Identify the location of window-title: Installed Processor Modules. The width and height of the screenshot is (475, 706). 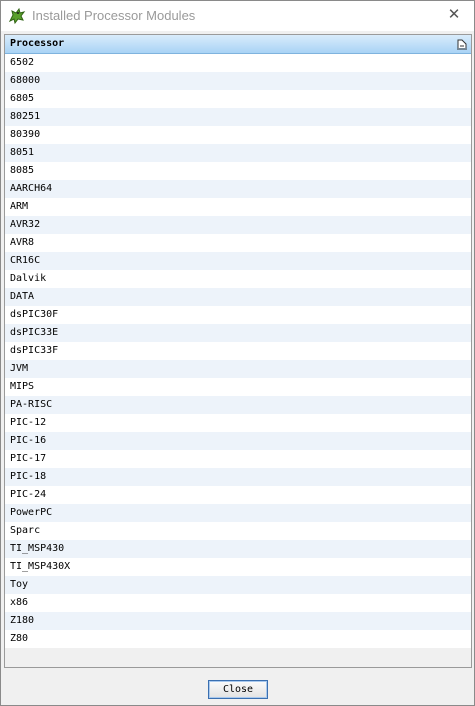
(114, 15).